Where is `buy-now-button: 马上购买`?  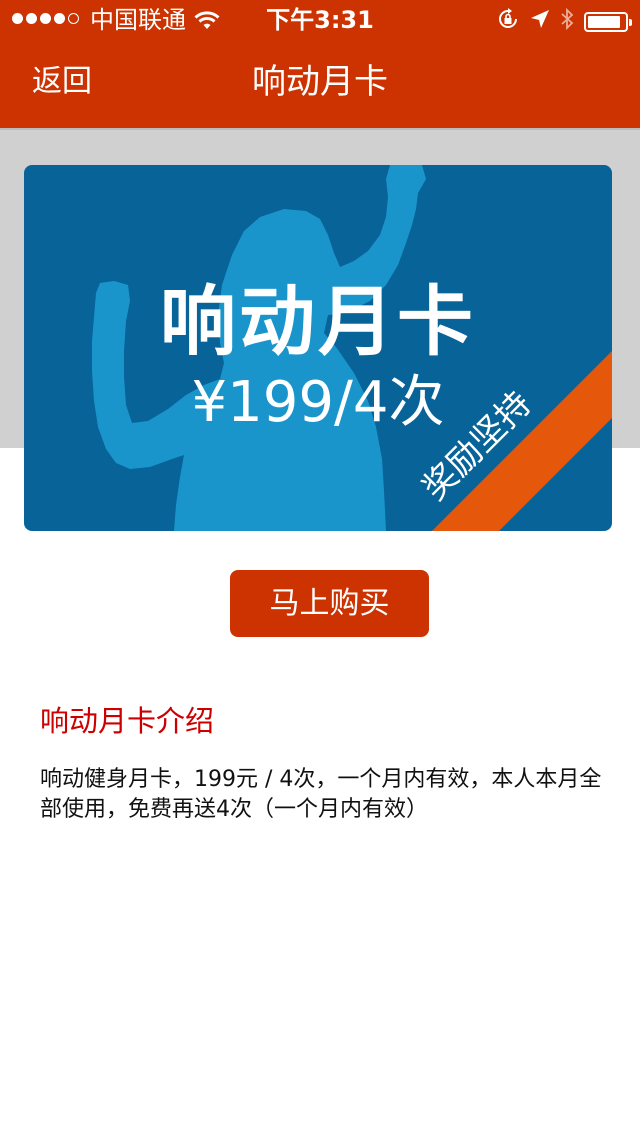 buy-now-button: 马上购买 is located at coordinates (329, 603).